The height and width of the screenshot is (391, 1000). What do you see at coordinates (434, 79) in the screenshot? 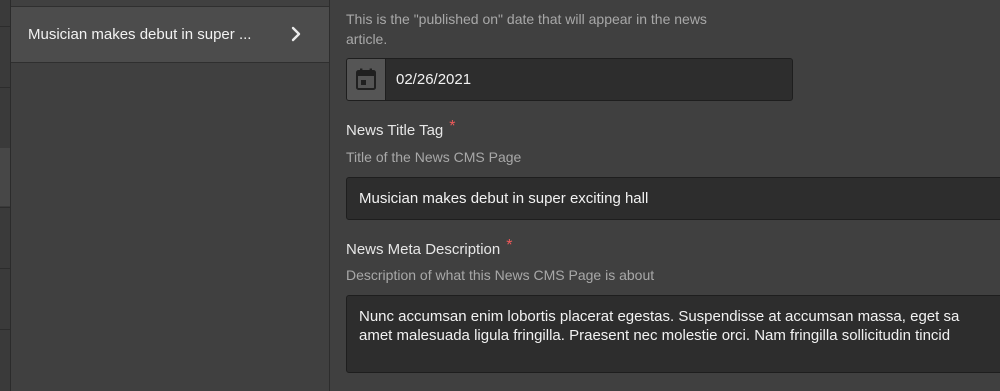
I see `published-date-value: 02/26/2021` at bounding box center [434, 79].